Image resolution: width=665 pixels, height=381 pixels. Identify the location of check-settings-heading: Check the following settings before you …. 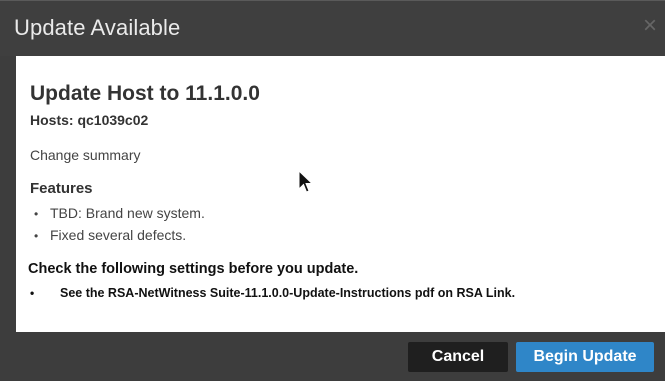
(193, 269).